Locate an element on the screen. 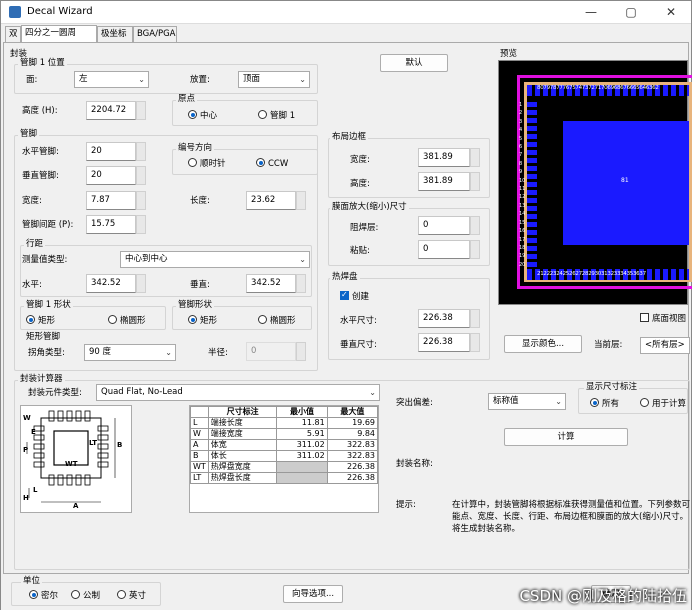 The height and width of the screenshot is (610, 692). corner-type-select: 90 度 ⌄ is located at coordinates (130, 352).